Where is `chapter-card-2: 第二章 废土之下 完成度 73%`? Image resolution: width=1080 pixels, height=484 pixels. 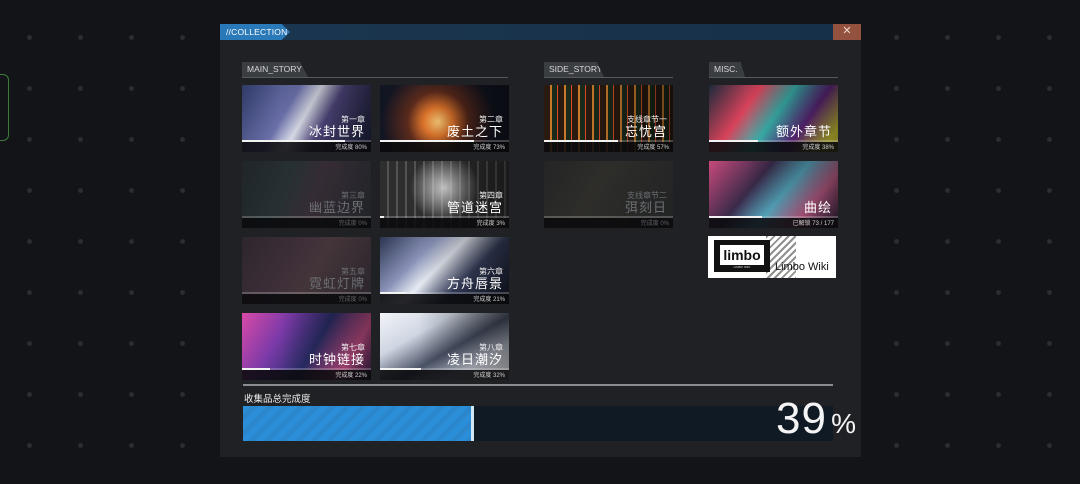 chapter-card-2: 第二章 废土之下 完成度 73% is located at coordinates (444, 118).